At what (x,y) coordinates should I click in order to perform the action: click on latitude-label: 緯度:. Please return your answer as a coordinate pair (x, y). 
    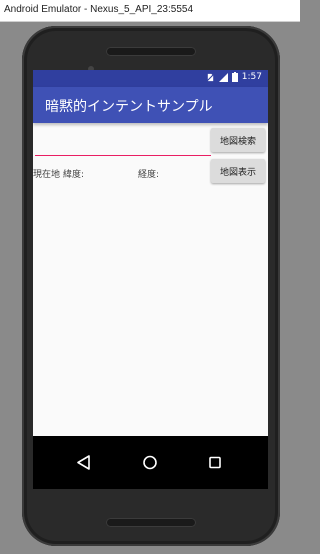
    Looking at the image, I should click on (74, 175).